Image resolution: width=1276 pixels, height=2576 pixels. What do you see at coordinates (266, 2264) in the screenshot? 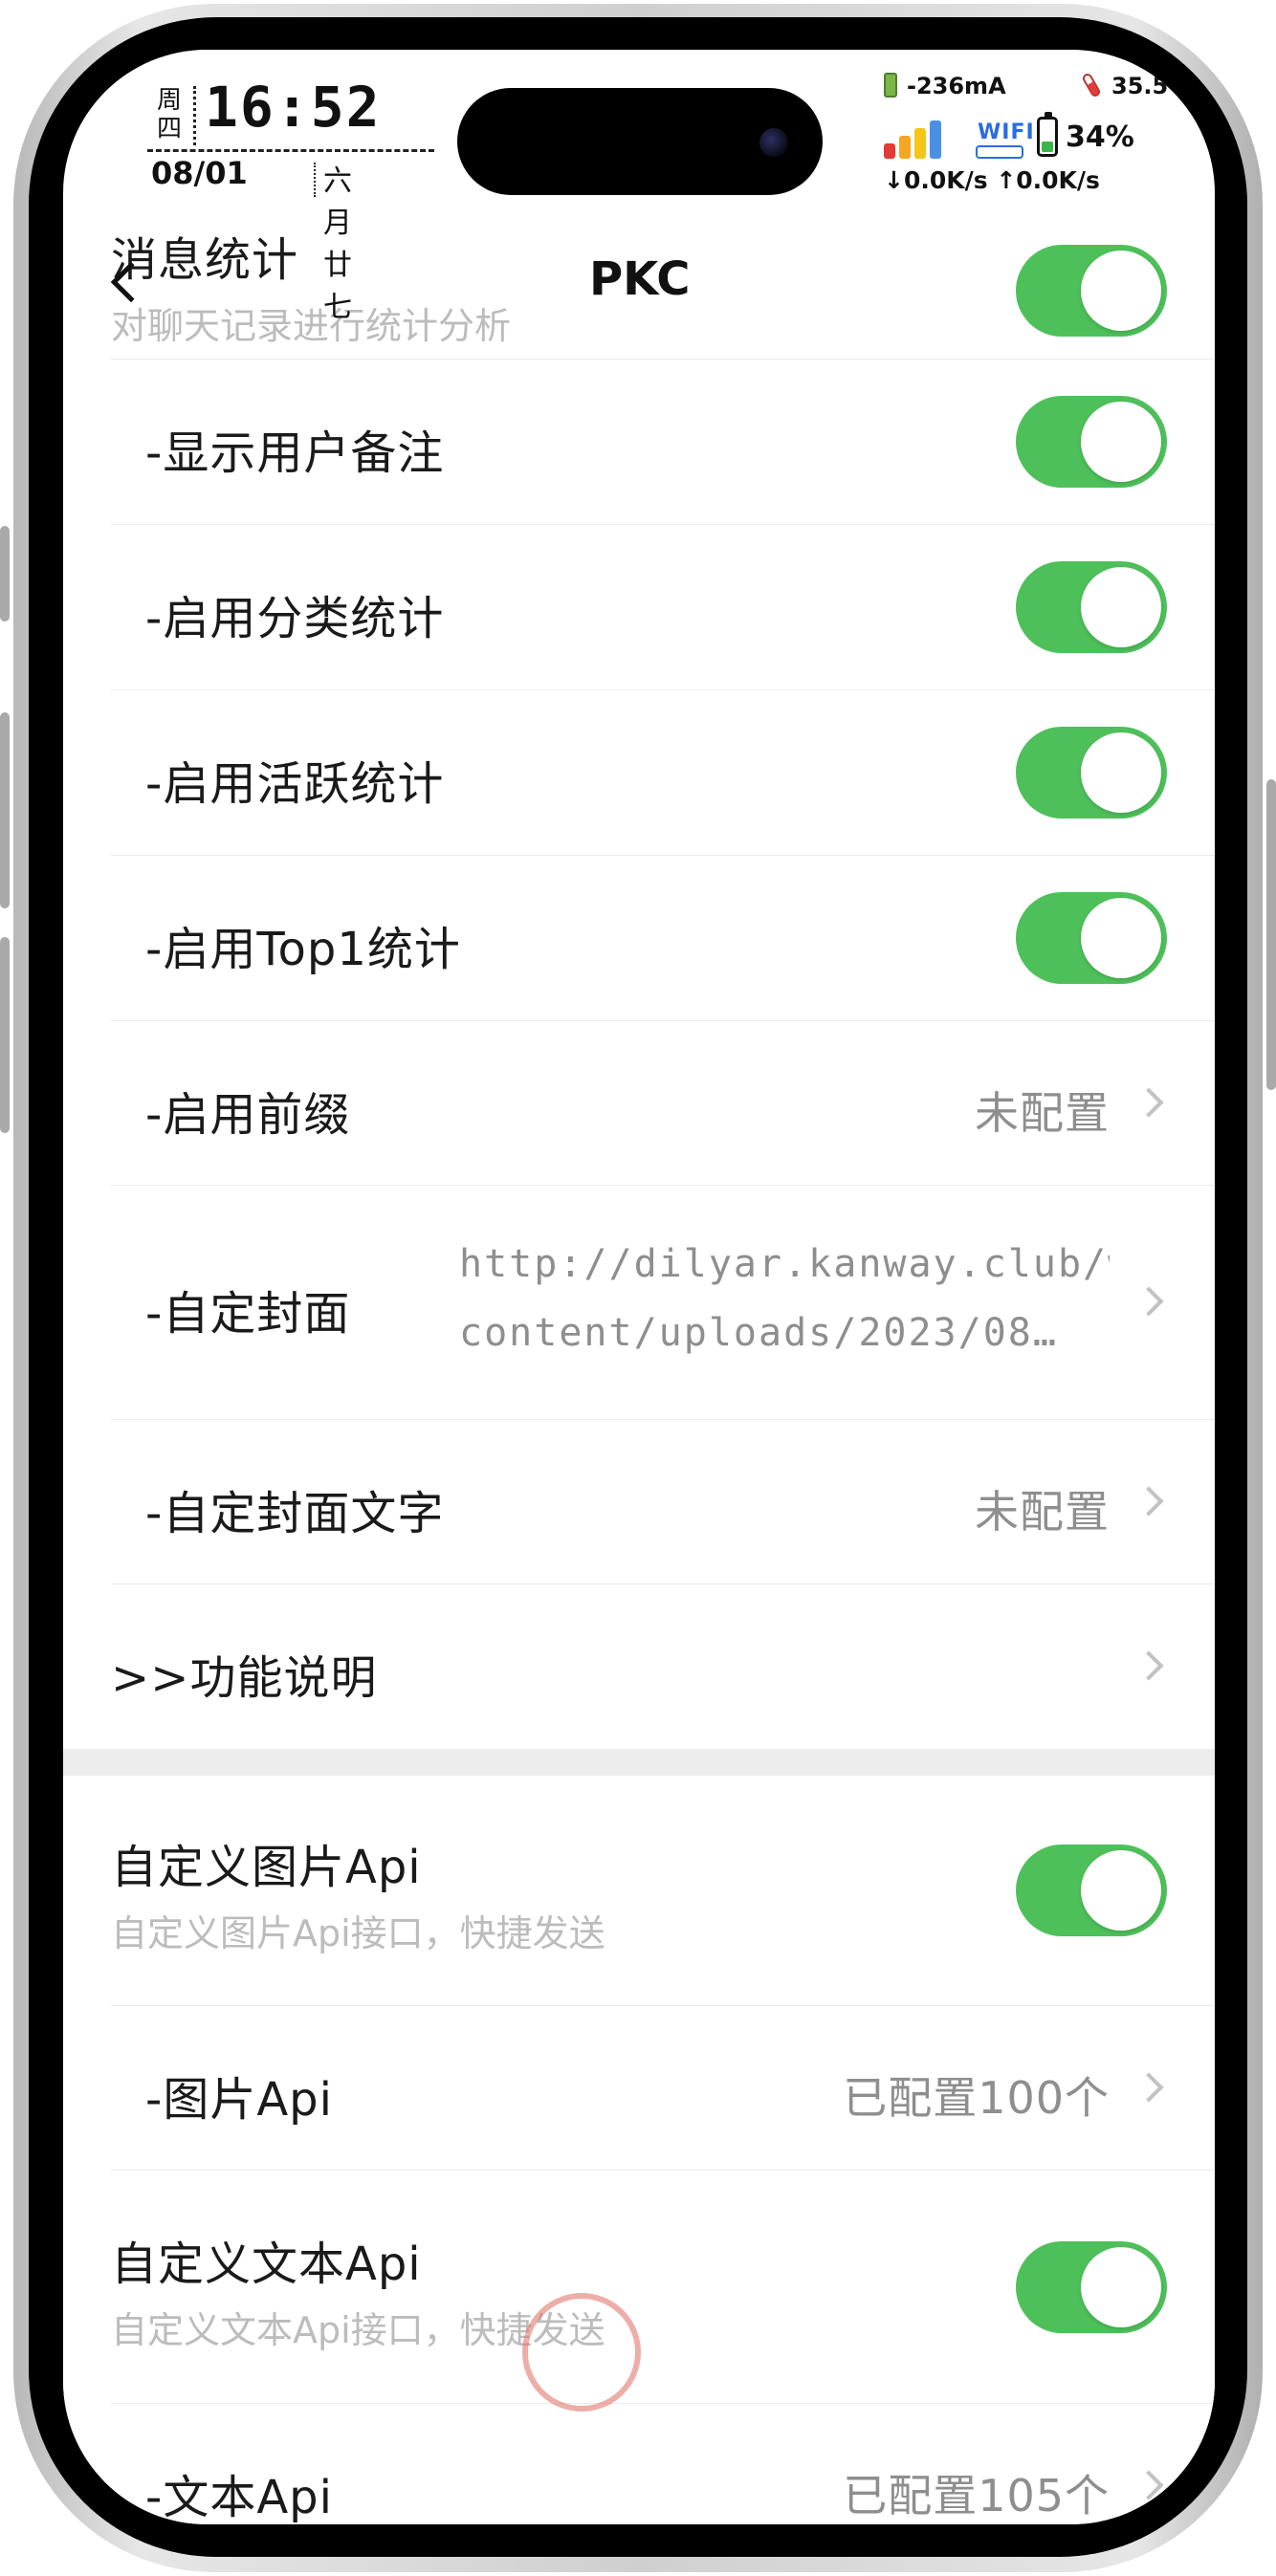
I see `row-label: 自定义文本Api` at bounding box center [266, 2264].